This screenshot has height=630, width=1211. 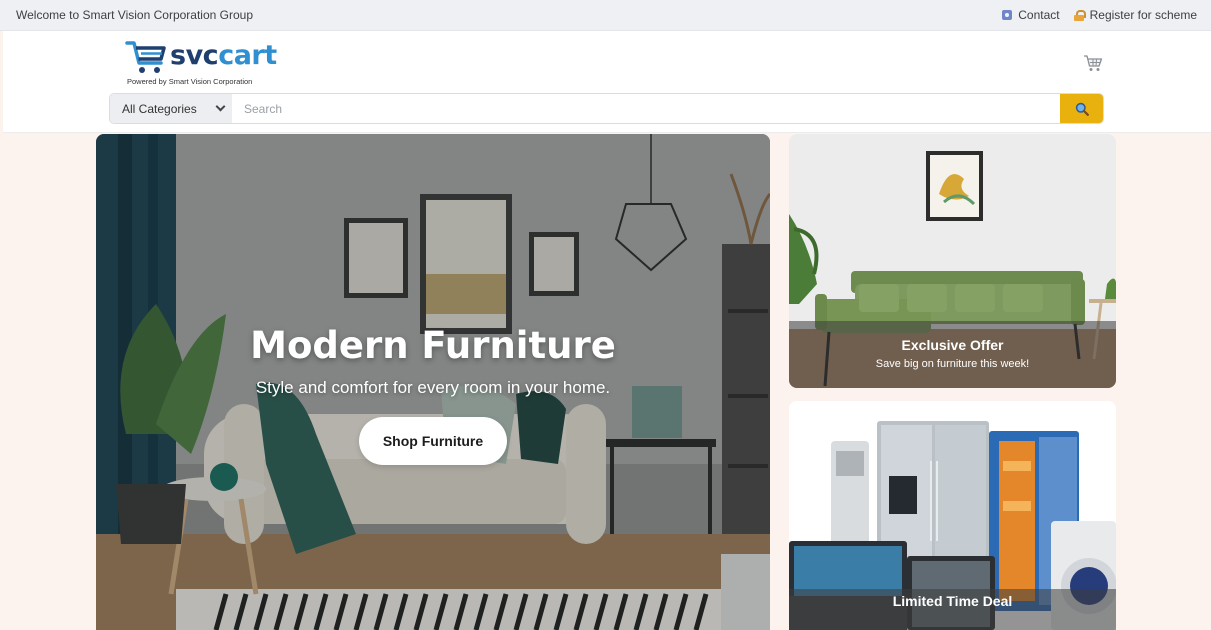 I want to click on shop-furniture-button: Shop Furniture, so click(x=433, y=441).